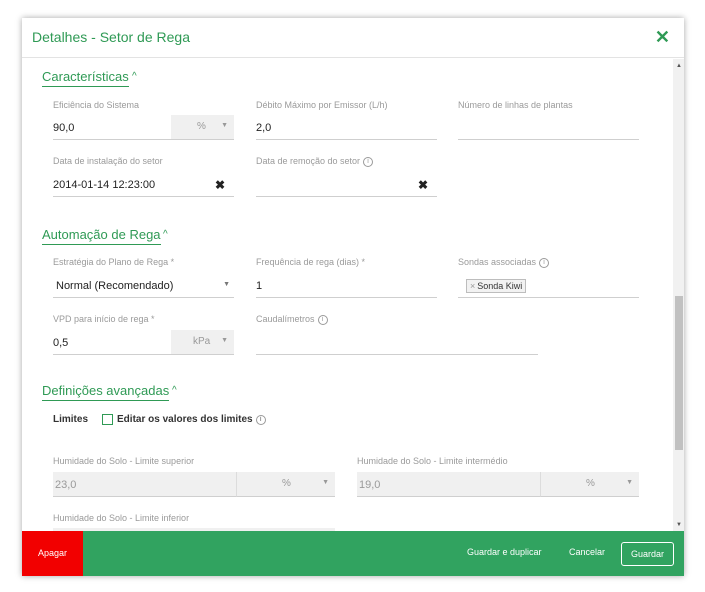  What do you see at coordinates (104, 319) in the screenshot?
I see `vpd-label: VPD para início de rega *` at bounding box center [104, 319].